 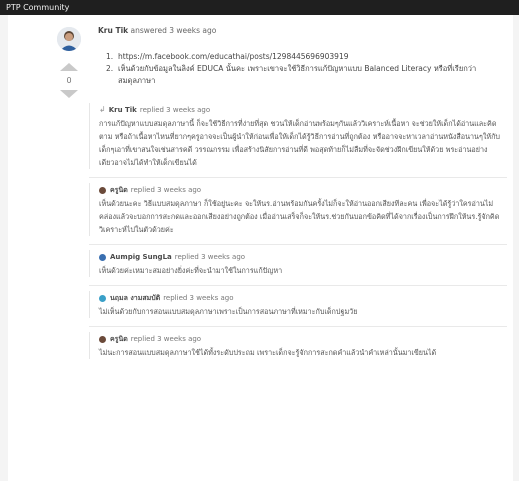 I want to click on answer-meta: Kru Tik answered 3 weeks ago, so click(x=157, y=30).